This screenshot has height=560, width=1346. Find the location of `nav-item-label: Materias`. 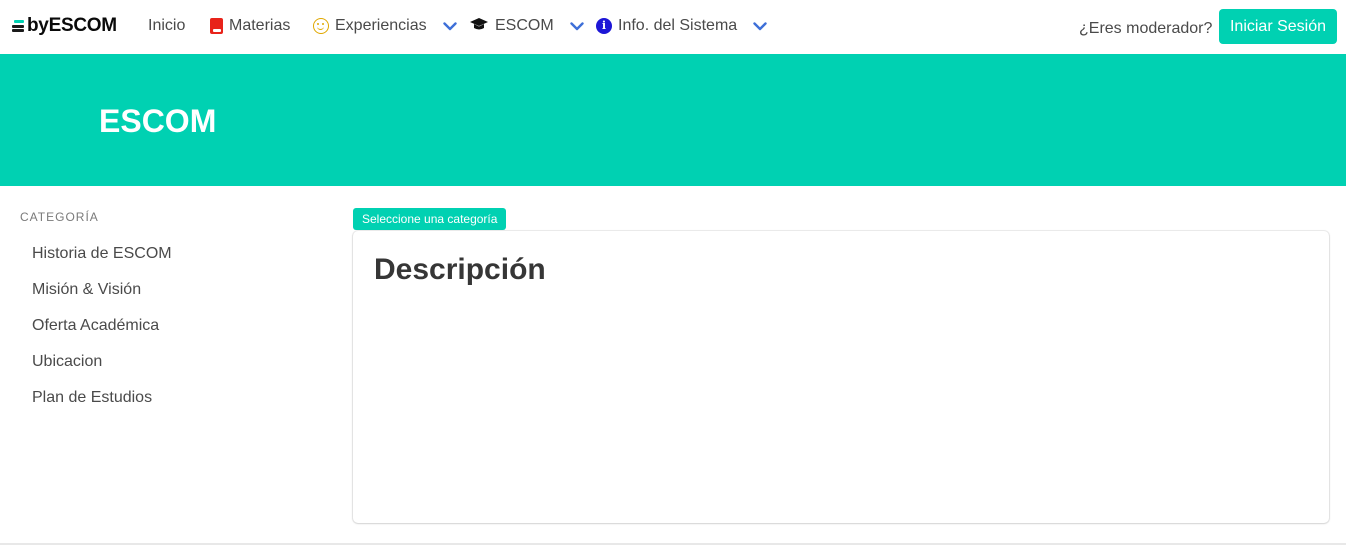

nav-item-label: Materias is located at coordinates (260, 25).